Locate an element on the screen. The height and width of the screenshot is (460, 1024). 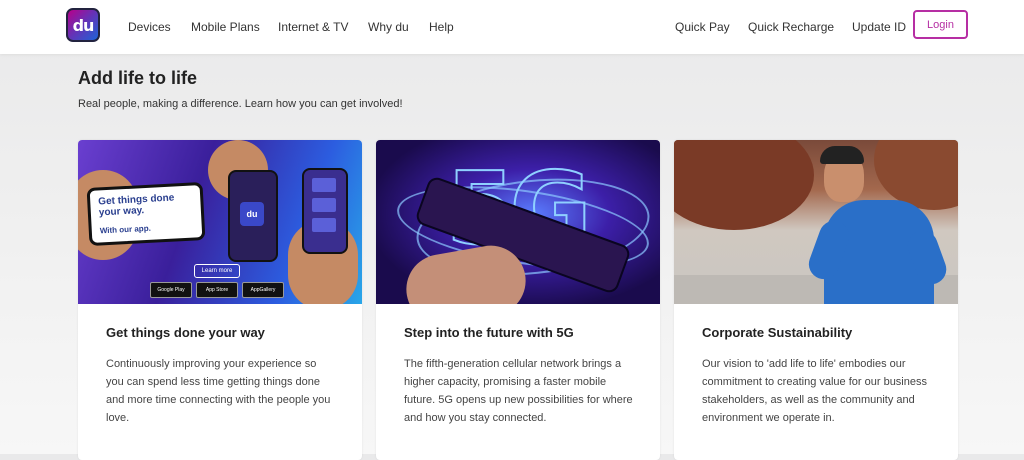
phone-portrait: du is located at coordinates (253, 216).